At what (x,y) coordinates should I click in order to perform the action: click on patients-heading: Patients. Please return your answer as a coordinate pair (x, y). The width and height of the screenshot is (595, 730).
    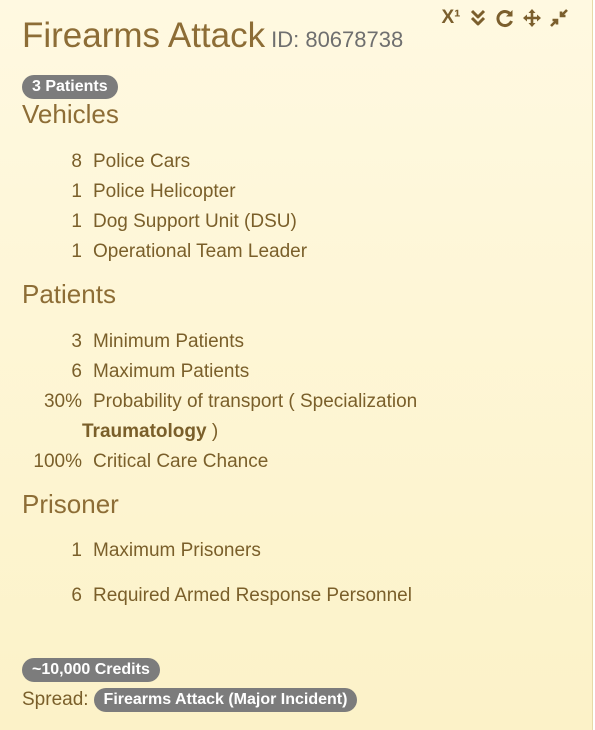
    Looking at the image, I should click on (69, 294).